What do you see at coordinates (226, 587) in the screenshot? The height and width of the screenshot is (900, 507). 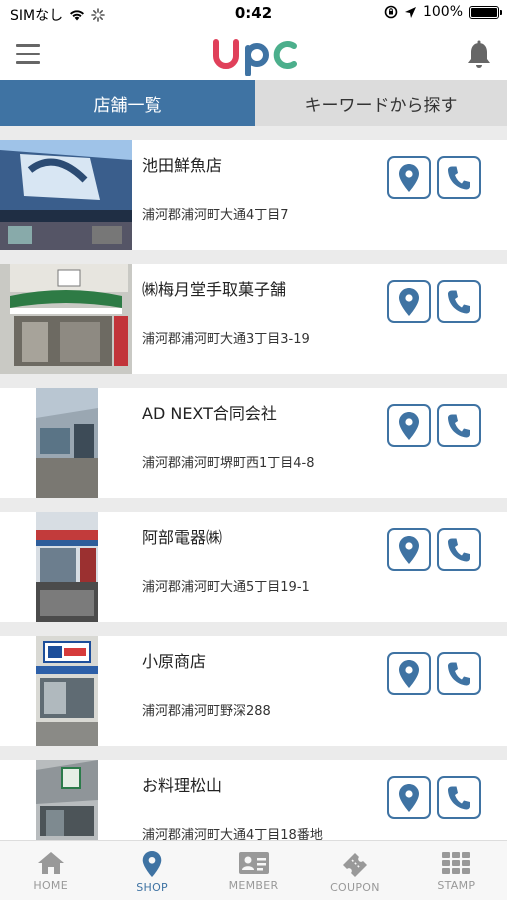 I see `shop-address: 浦河郡浦河町大通5丁目19-1` at bounding box center [226, 587].